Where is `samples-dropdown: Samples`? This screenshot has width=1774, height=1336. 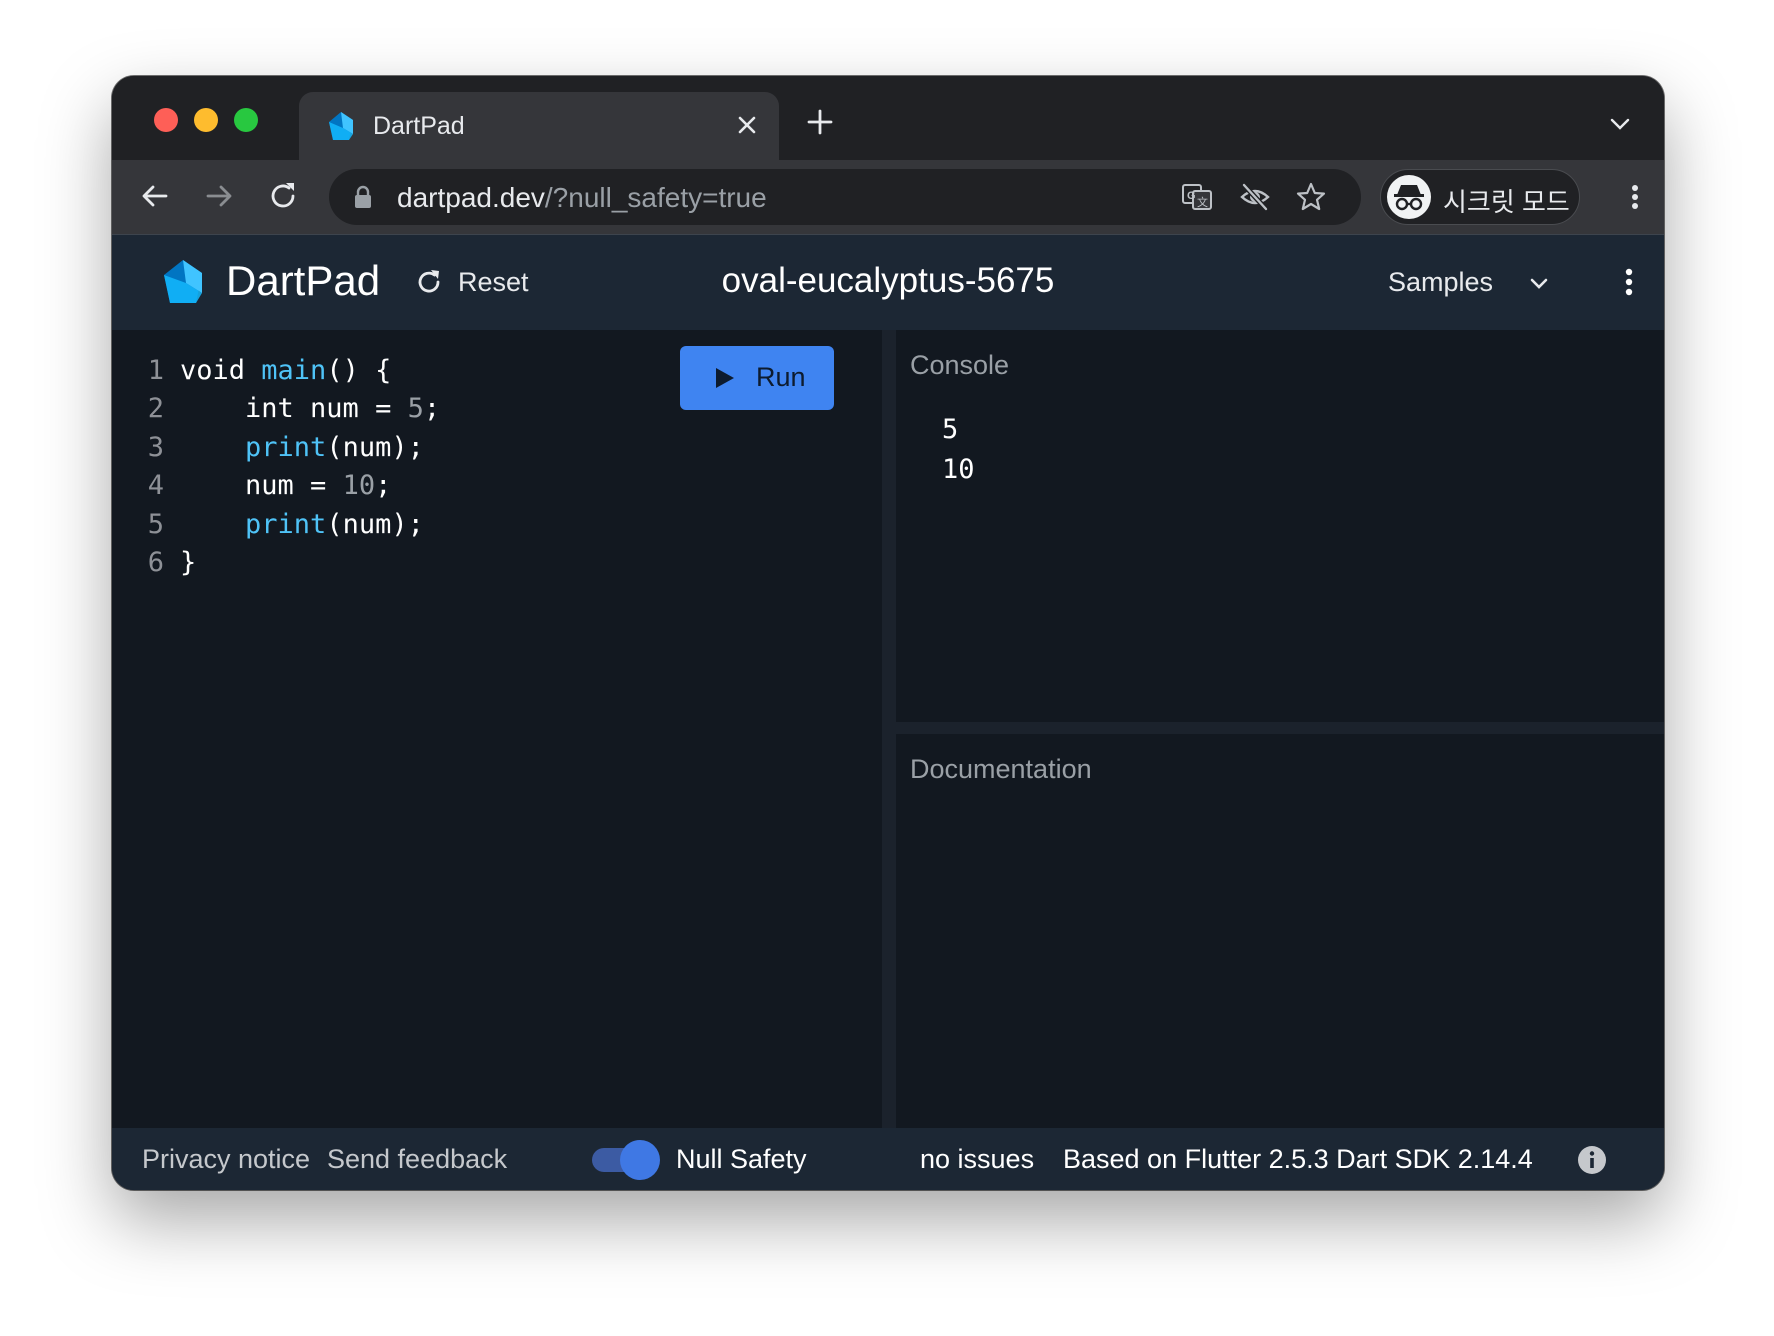 samples-dropdown: Samples is located at coordinates (1473, 283).